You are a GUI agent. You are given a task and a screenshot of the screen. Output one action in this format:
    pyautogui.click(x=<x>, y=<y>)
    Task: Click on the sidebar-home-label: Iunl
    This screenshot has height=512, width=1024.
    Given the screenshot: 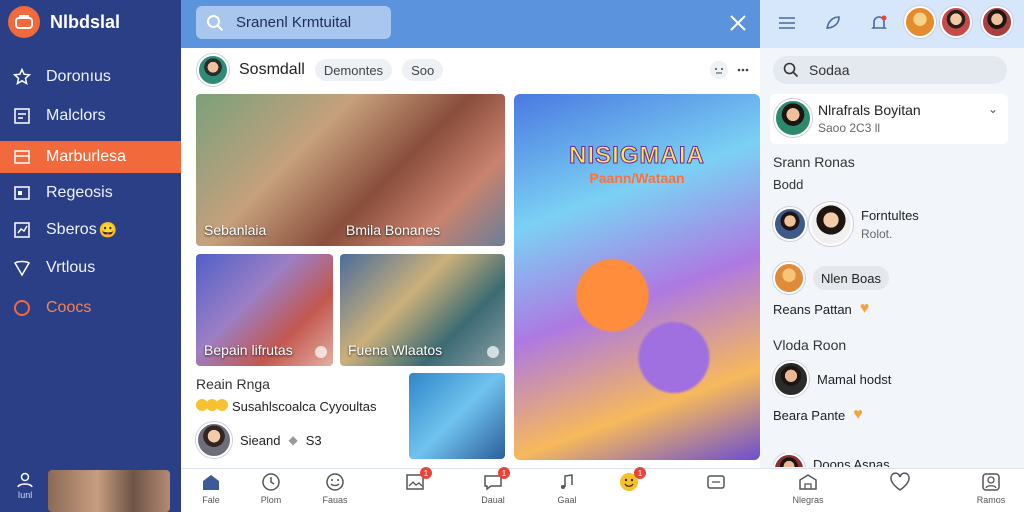 What is the action you would take?
    pyautogui.click(x=25, y=495)
    